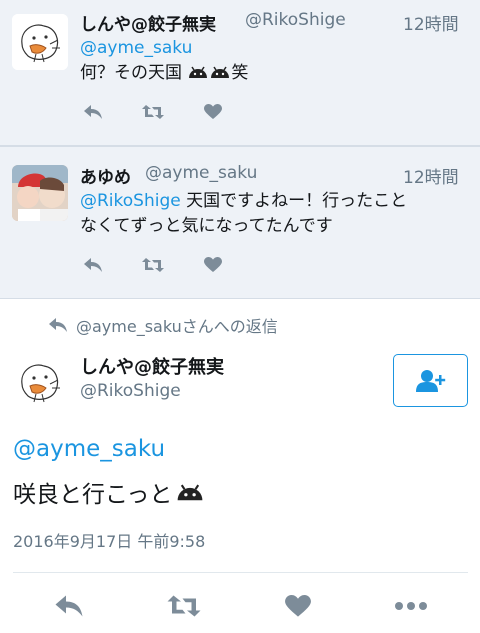 The height and width of the screenshot is (633, 480). I want to click on tweet-body-line-1: 天国ですよねー！行ったこと, so click(294, 201).